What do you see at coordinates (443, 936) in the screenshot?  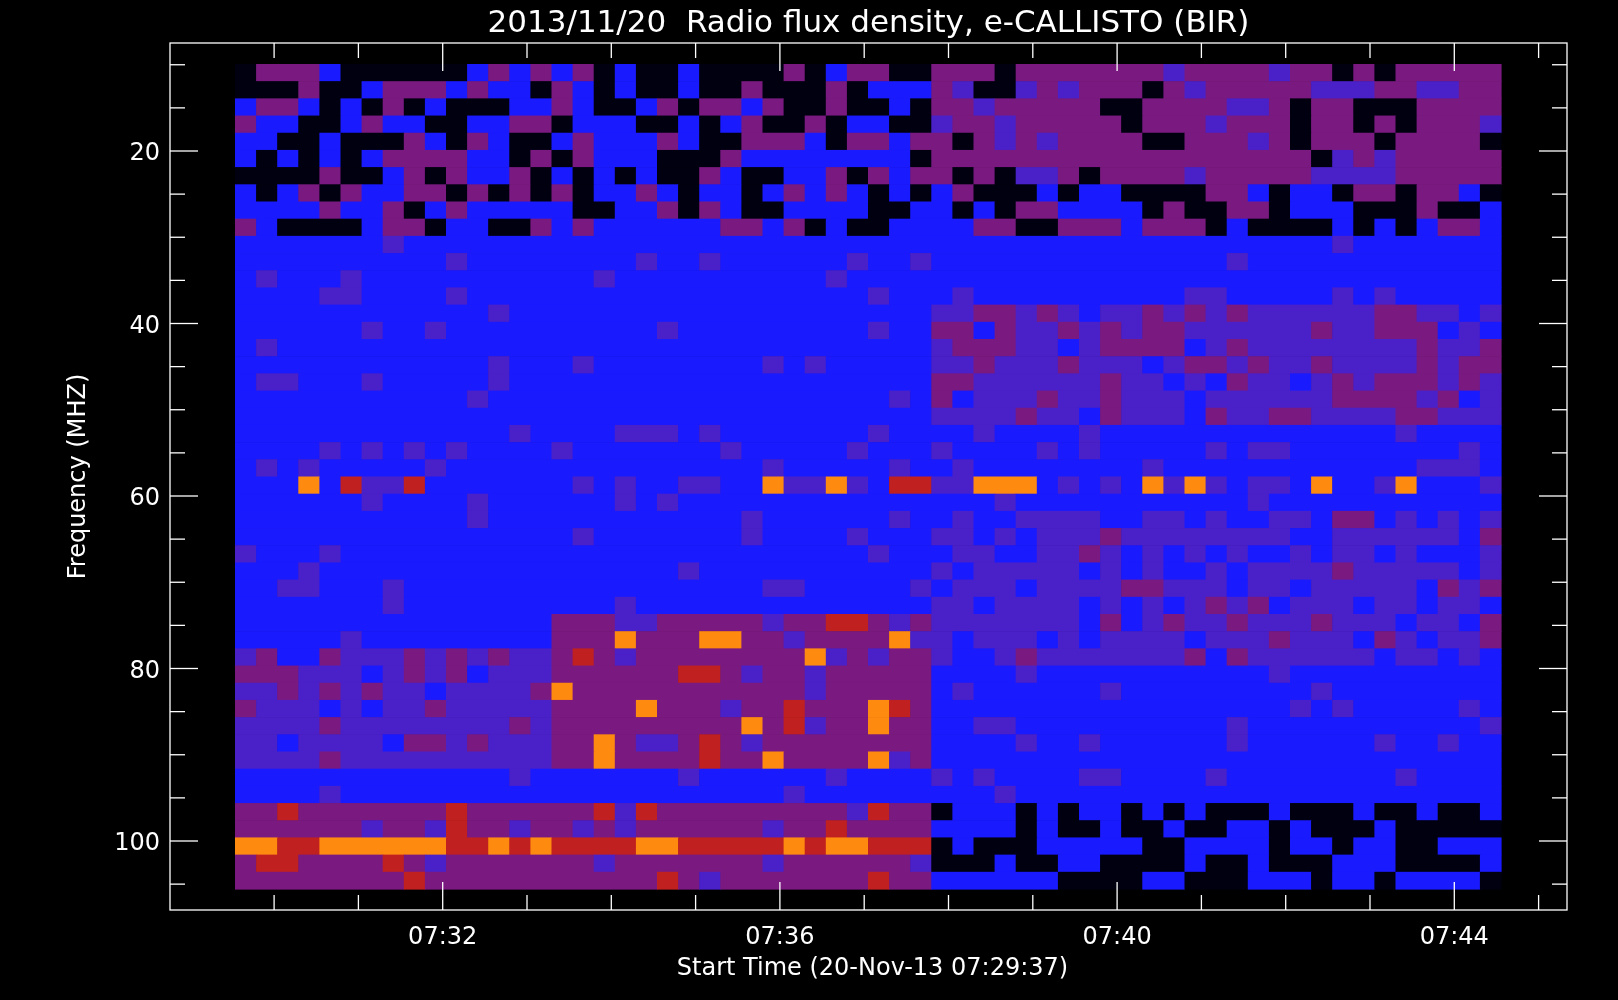 I see `tick-label: 07:32` at bounding box center [443, 936].